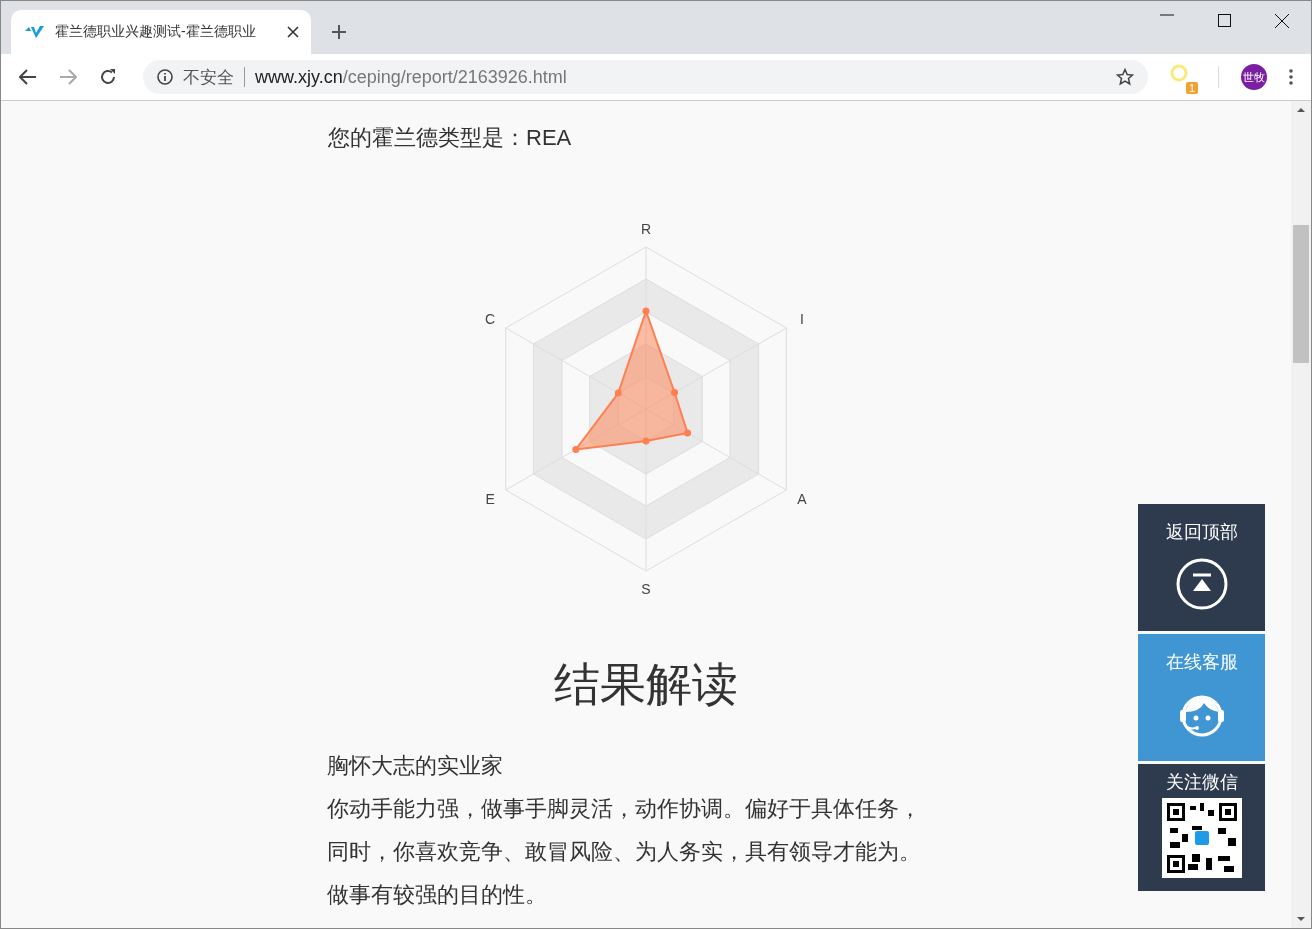 The height and width of the screenshot is (929, 1312). What do you see at coordinates (108, 77) in the screenshot?
I see `reload-icon` at bounding box center [108, 77].